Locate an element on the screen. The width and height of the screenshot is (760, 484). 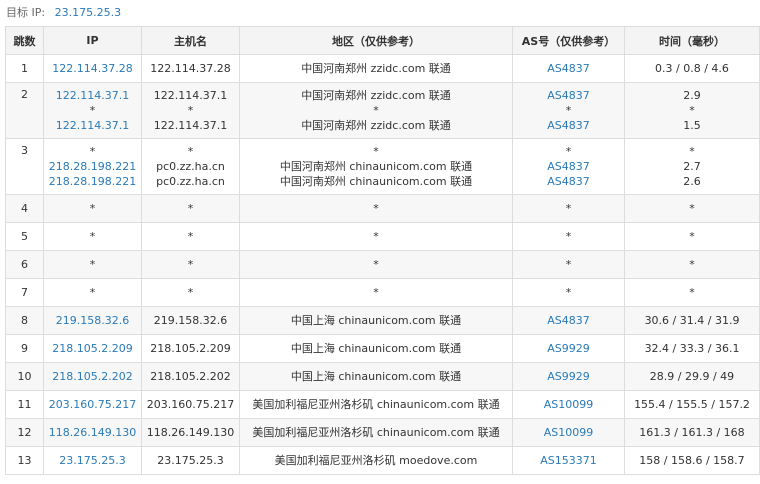
cell-hostname: 122.114.37.1 * 122.114.37.1 is located at coordinates (190, 110).